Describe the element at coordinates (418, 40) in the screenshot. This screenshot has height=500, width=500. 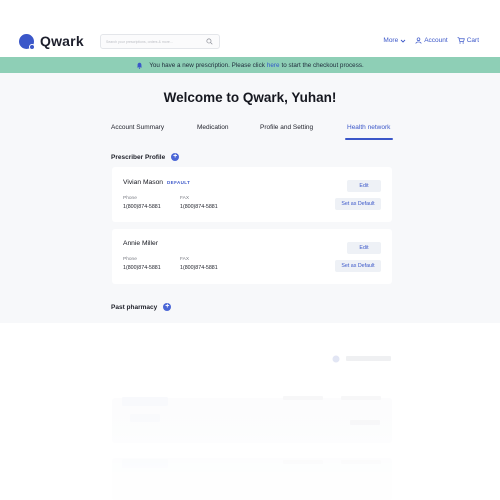
I see `user-icon` at that location.